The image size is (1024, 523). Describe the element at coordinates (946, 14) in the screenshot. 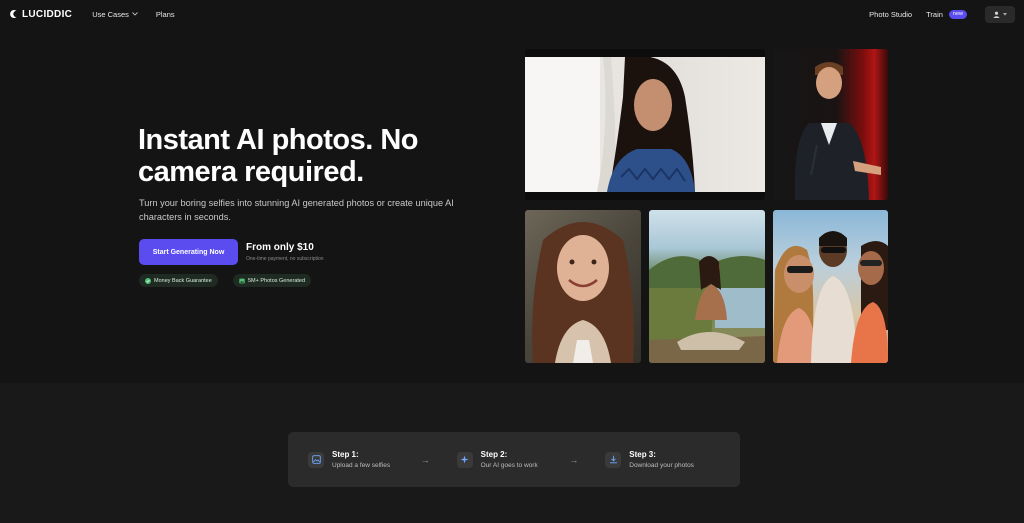

I see `train-link: Train new` at that location.